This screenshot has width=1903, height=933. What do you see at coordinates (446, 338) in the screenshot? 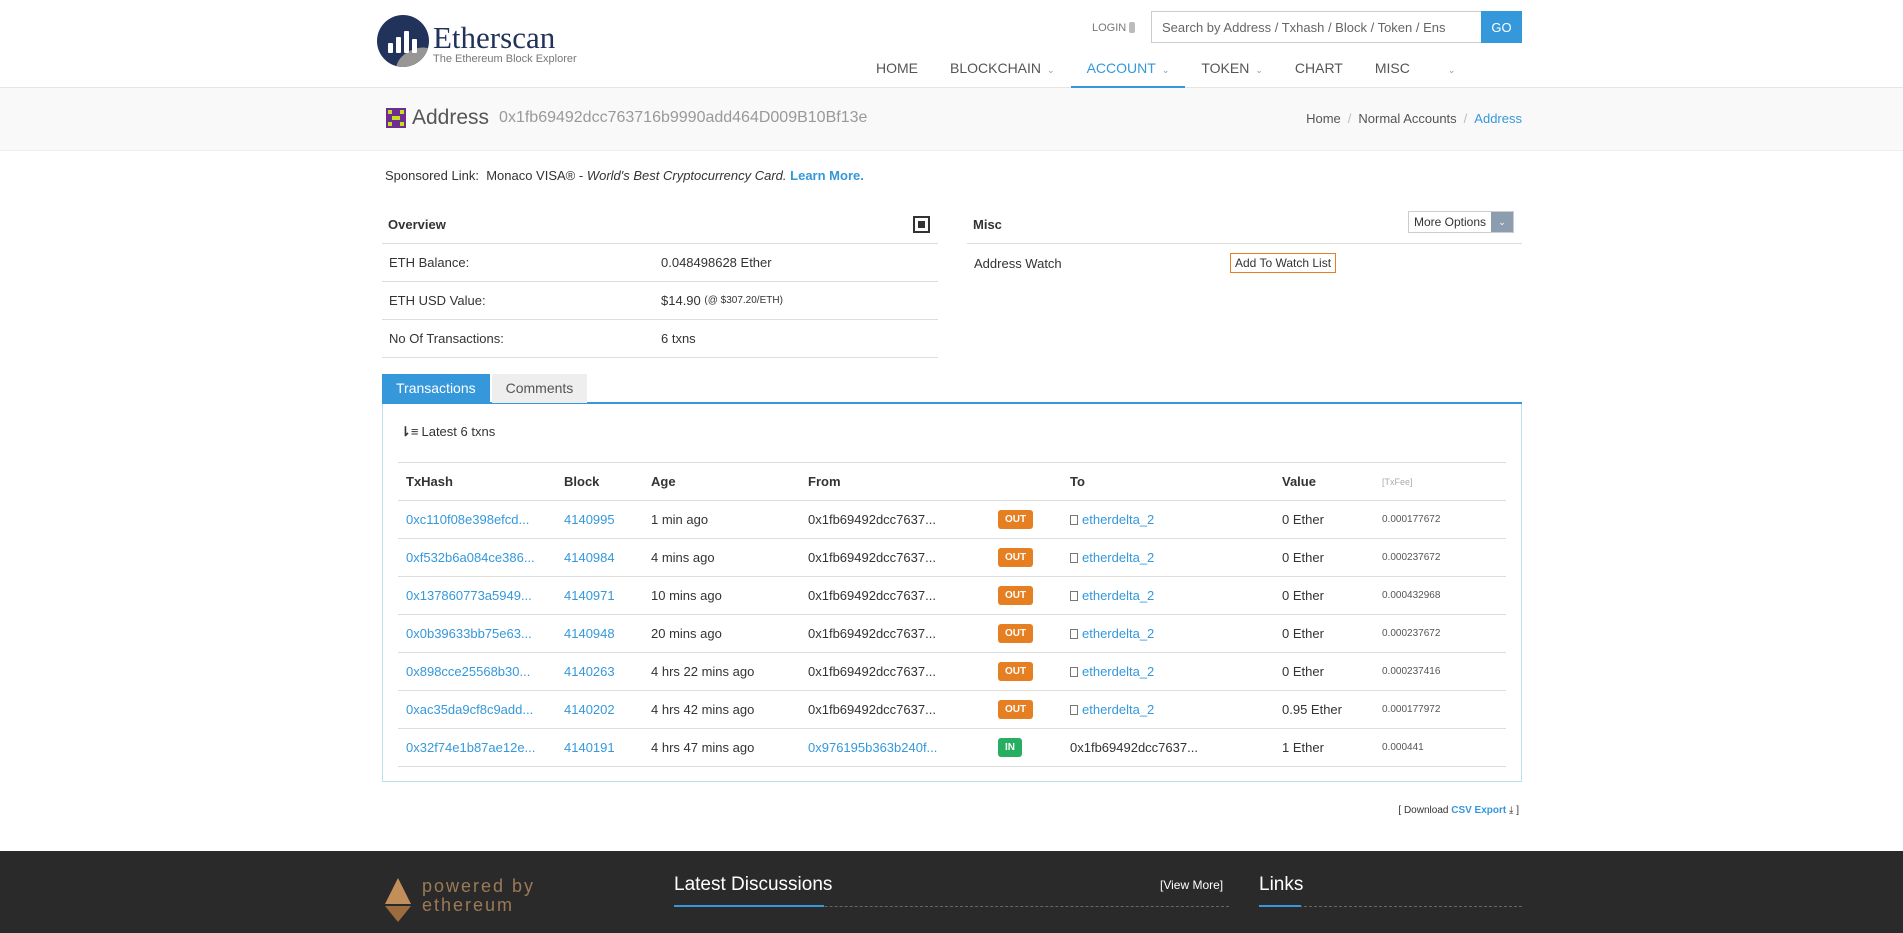
I see `tx-count-label: No Of Transactions:` at bounding box center [446, 338].